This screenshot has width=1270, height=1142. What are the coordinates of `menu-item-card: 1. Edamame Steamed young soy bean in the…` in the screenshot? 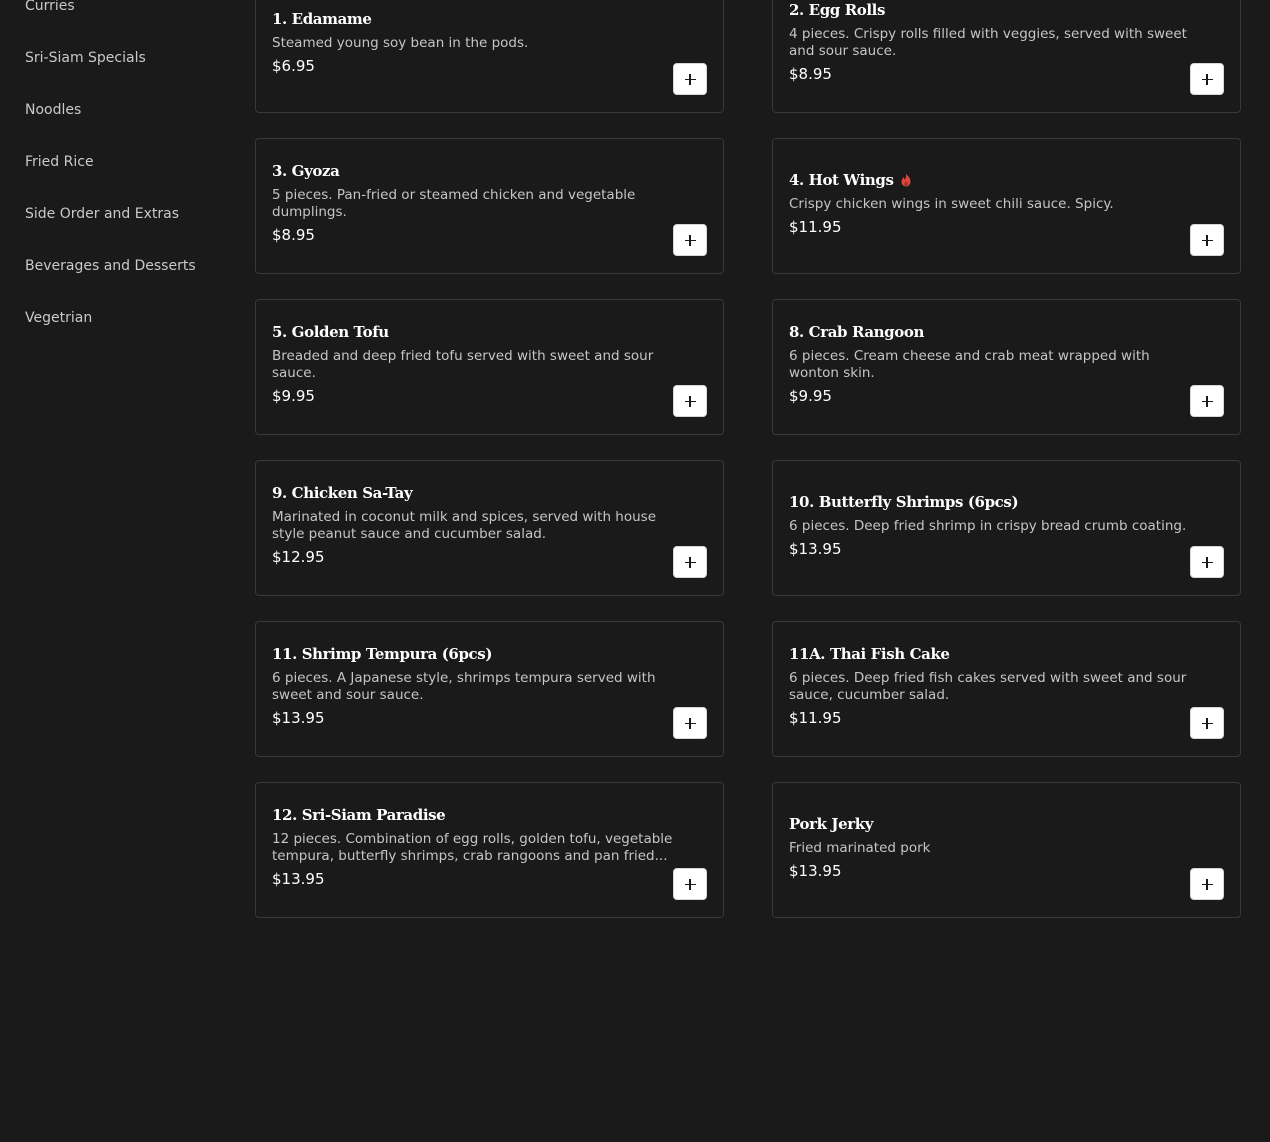 It's located at (489, 56).